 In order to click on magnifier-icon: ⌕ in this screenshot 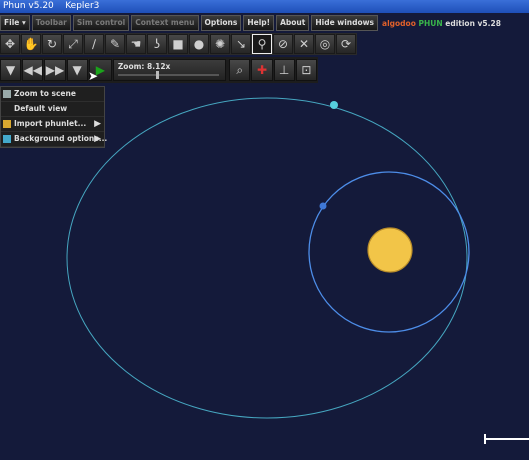, I will do `click(240, 70)`.